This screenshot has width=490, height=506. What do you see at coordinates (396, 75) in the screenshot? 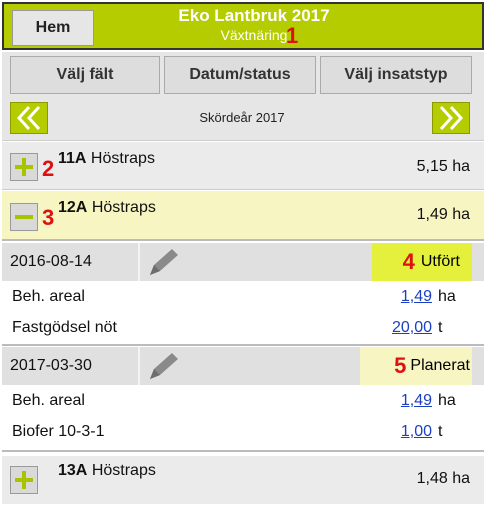
I see `select-input-type-button: Välj insatstyp` at bounding box center [396, 75].